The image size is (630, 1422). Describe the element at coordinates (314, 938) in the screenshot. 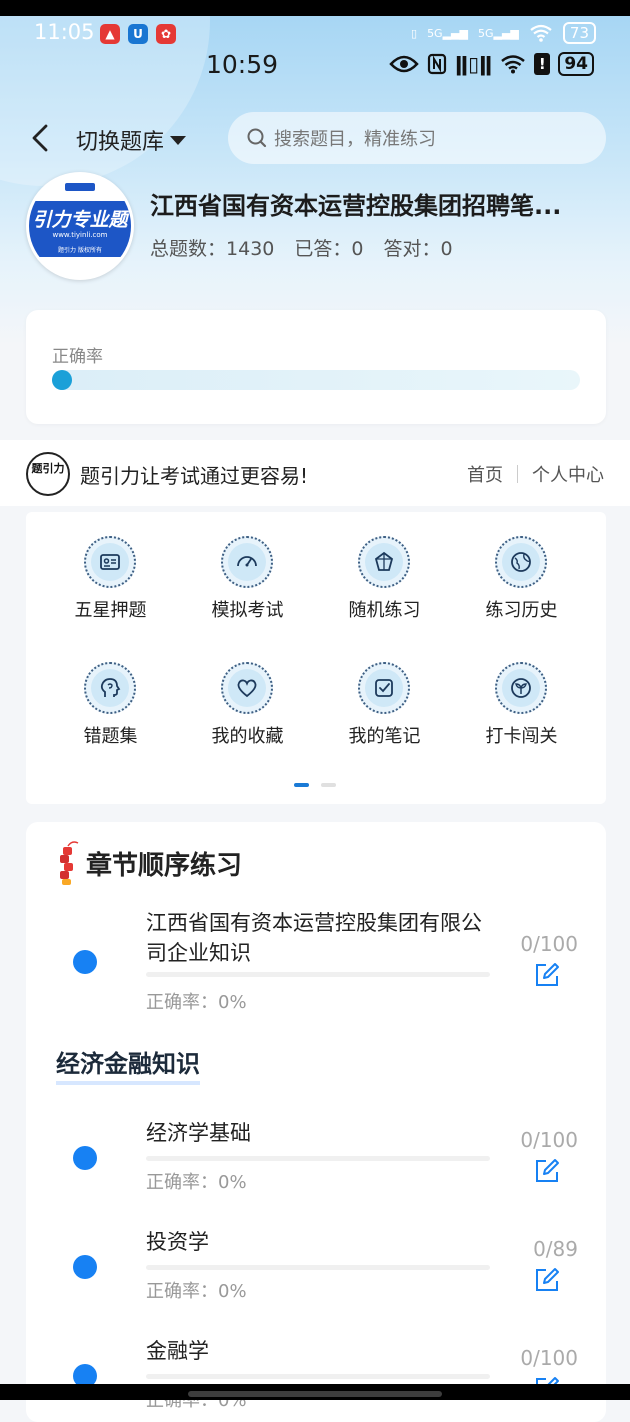

I see `chapter-name: 江西省国有资本运营控股集团有限公司企业知识` at that location.